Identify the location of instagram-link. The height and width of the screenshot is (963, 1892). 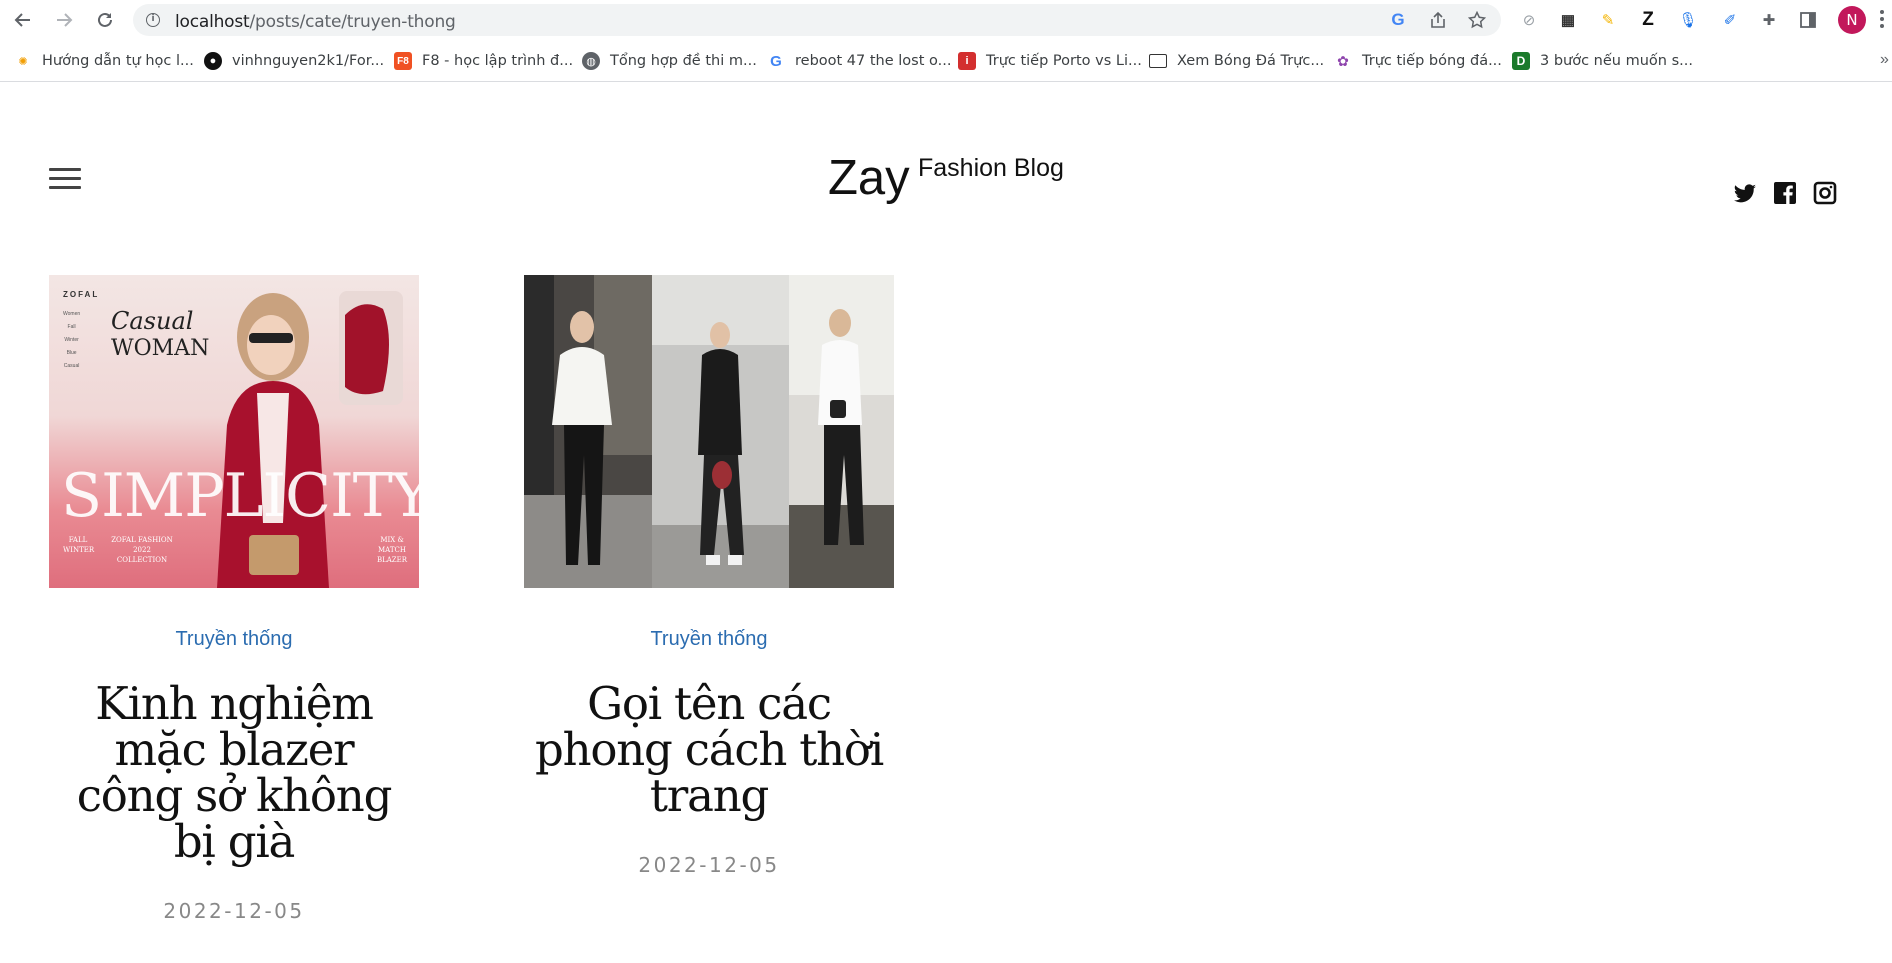
(1825, 193).